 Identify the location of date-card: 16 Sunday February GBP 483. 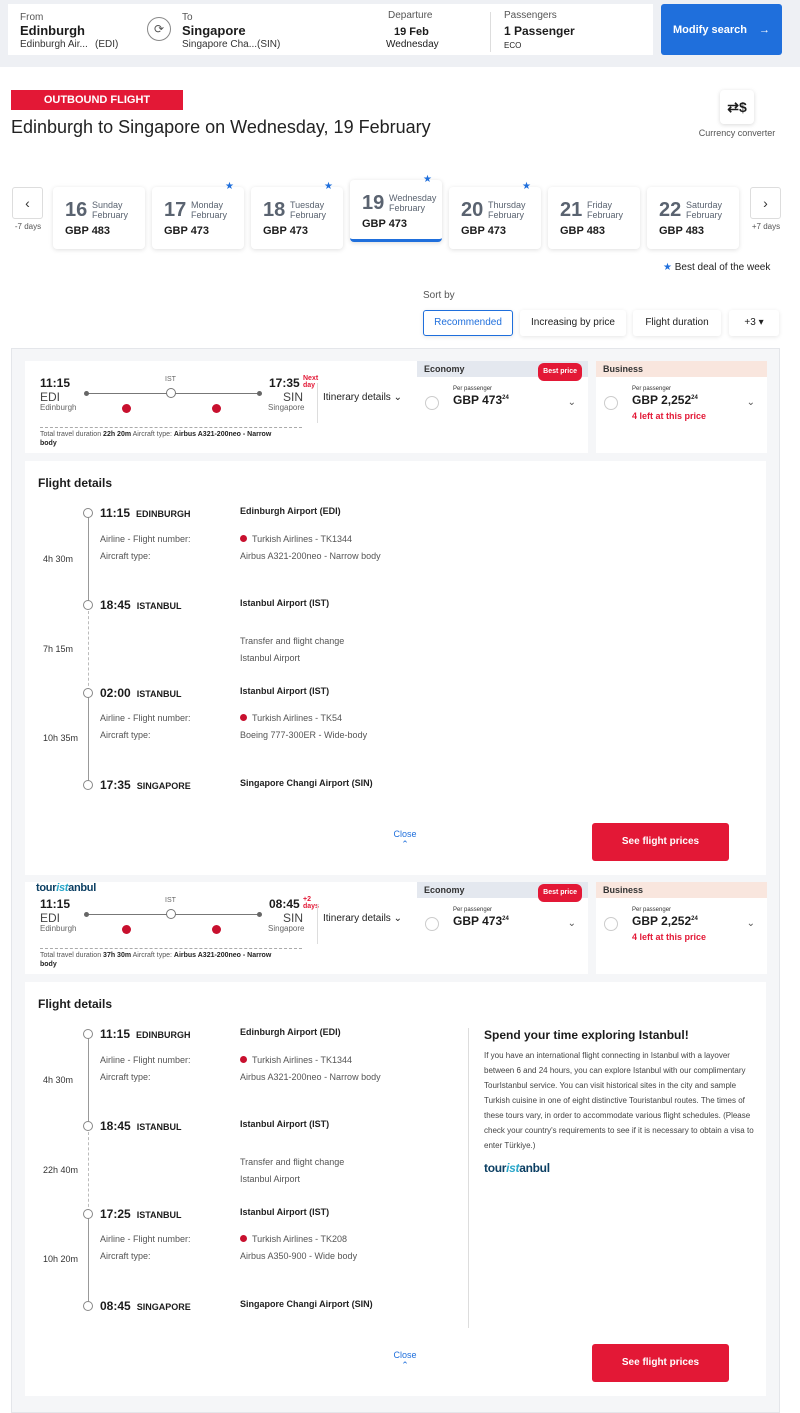
(99, 218).